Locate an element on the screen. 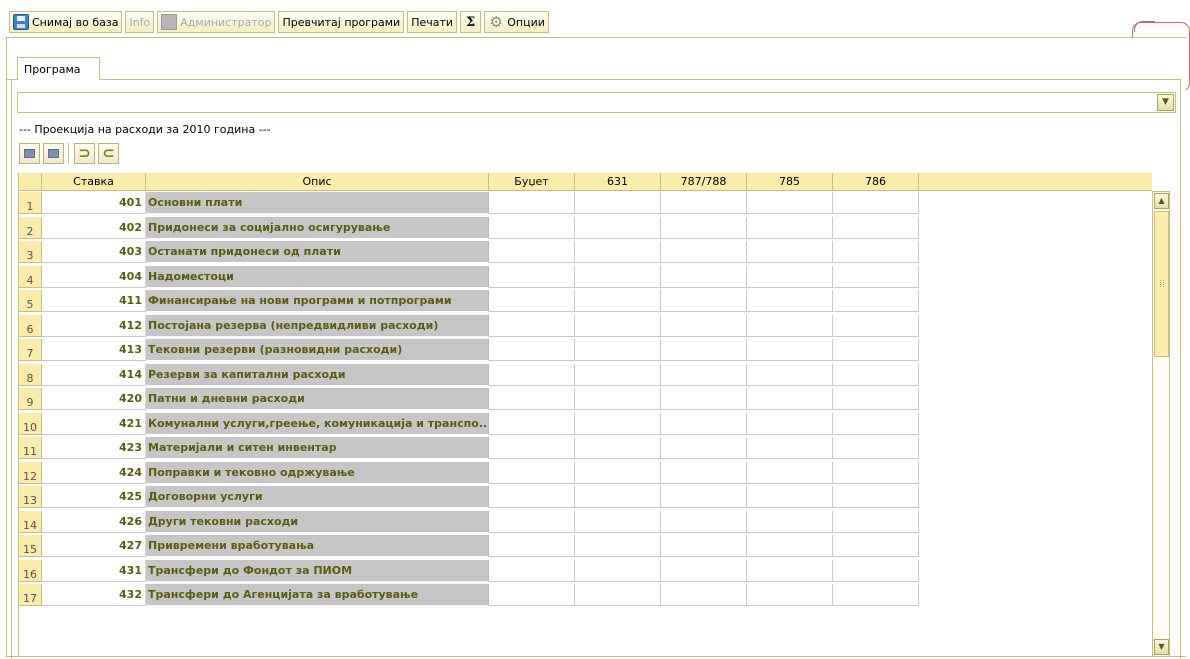 The image size is (1190, 659). table-row: 13 425 Договорни услуги is located at coordinates (585, 497).